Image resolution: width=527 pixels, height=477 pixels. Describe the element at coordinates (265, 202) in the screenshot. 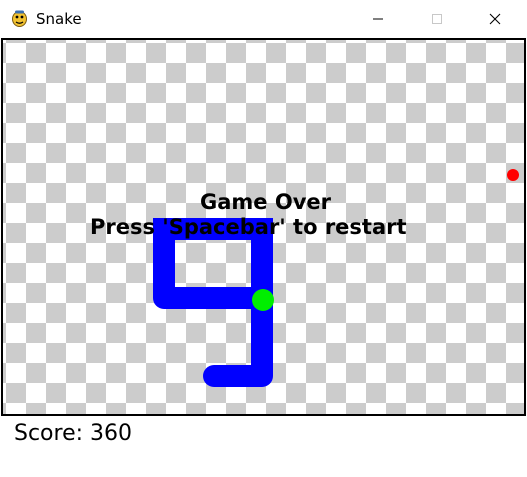

I see `game-over-title: Game Over` at that location.